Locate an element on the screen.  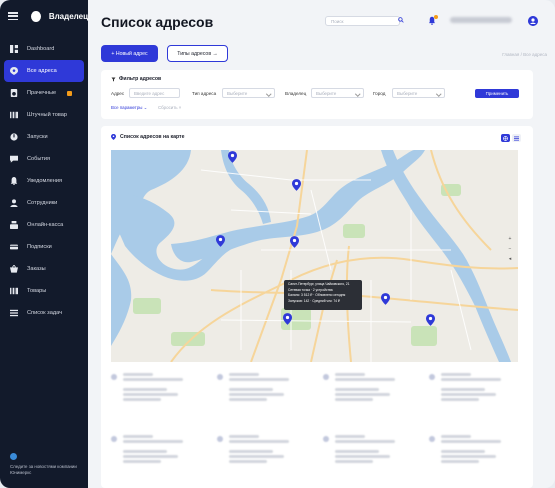
sidebar-item: Все адреса is located at coordinates (44, 71).